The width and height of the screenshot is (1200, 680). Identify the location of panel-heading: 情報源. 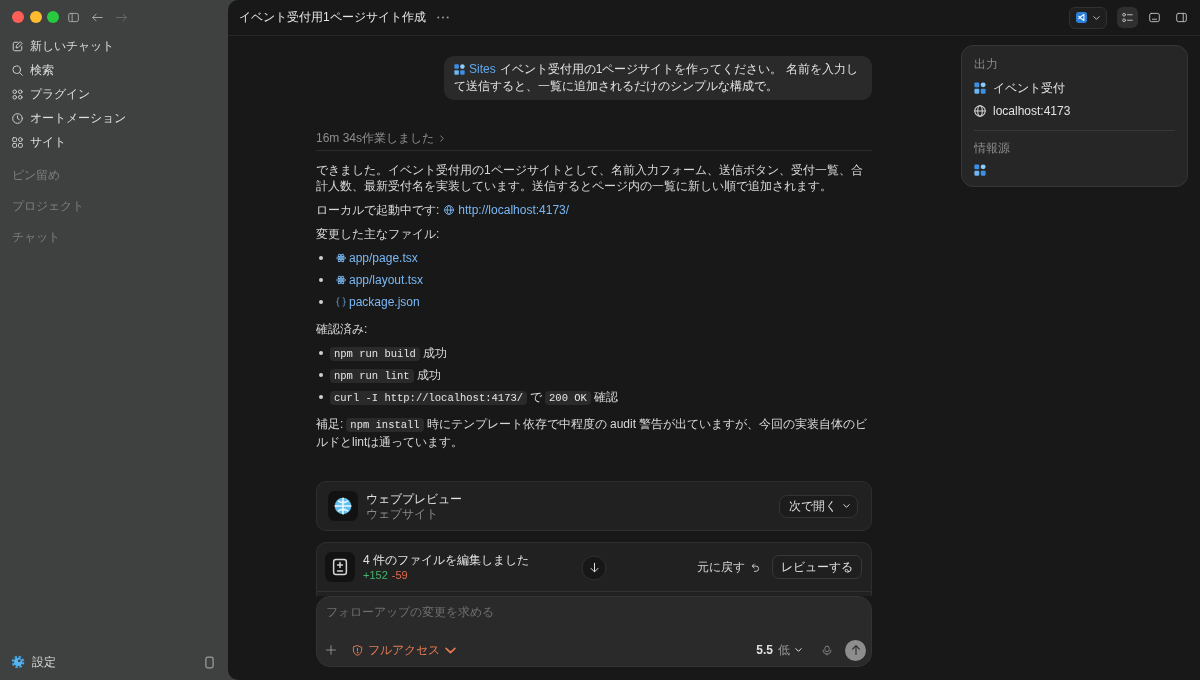
(992, 148).